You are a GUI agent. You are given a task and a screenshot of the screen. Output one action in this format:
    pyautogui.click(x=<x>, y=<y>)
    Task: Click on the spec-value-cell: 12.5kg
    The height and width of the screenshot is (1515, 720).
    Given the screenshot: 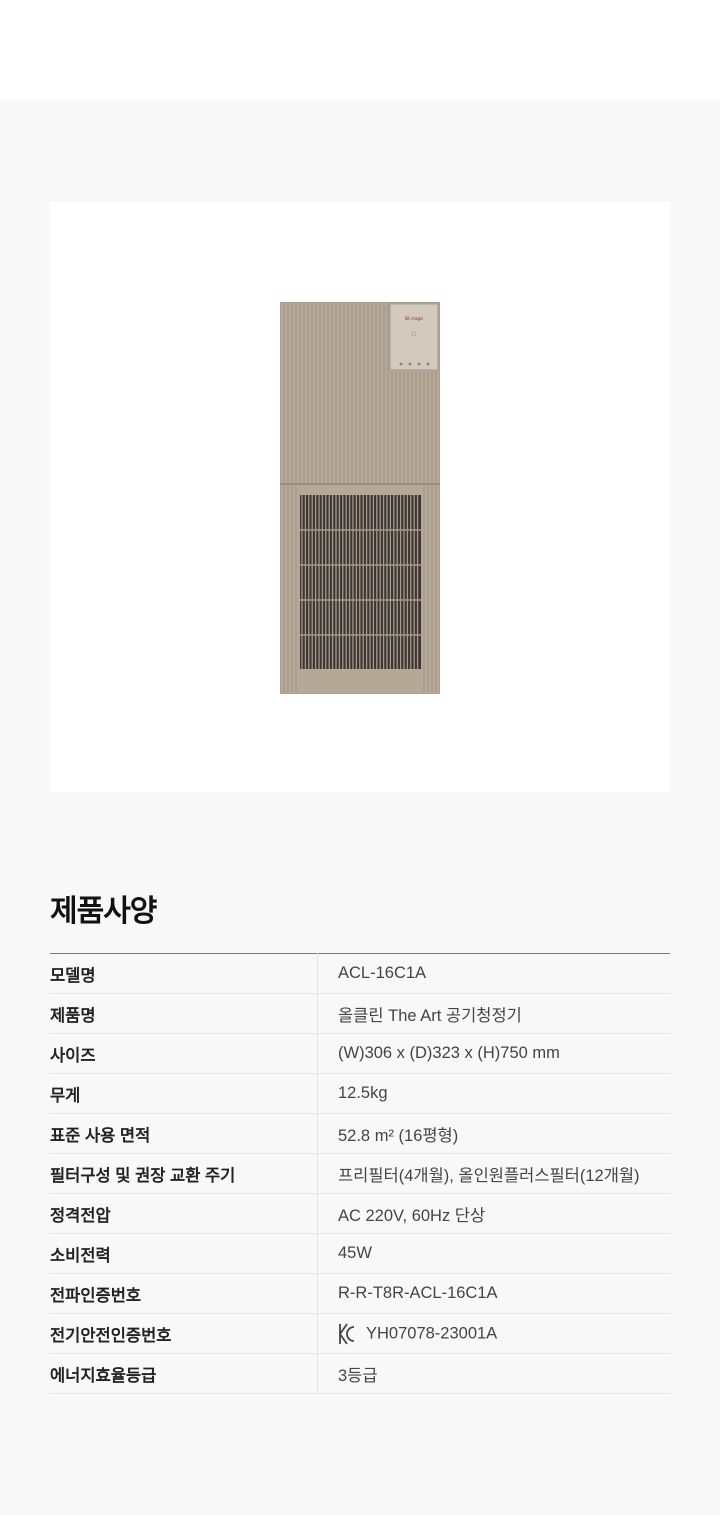 What is the action you would take?
    pyautogui.click(x=493, y=1093)
    